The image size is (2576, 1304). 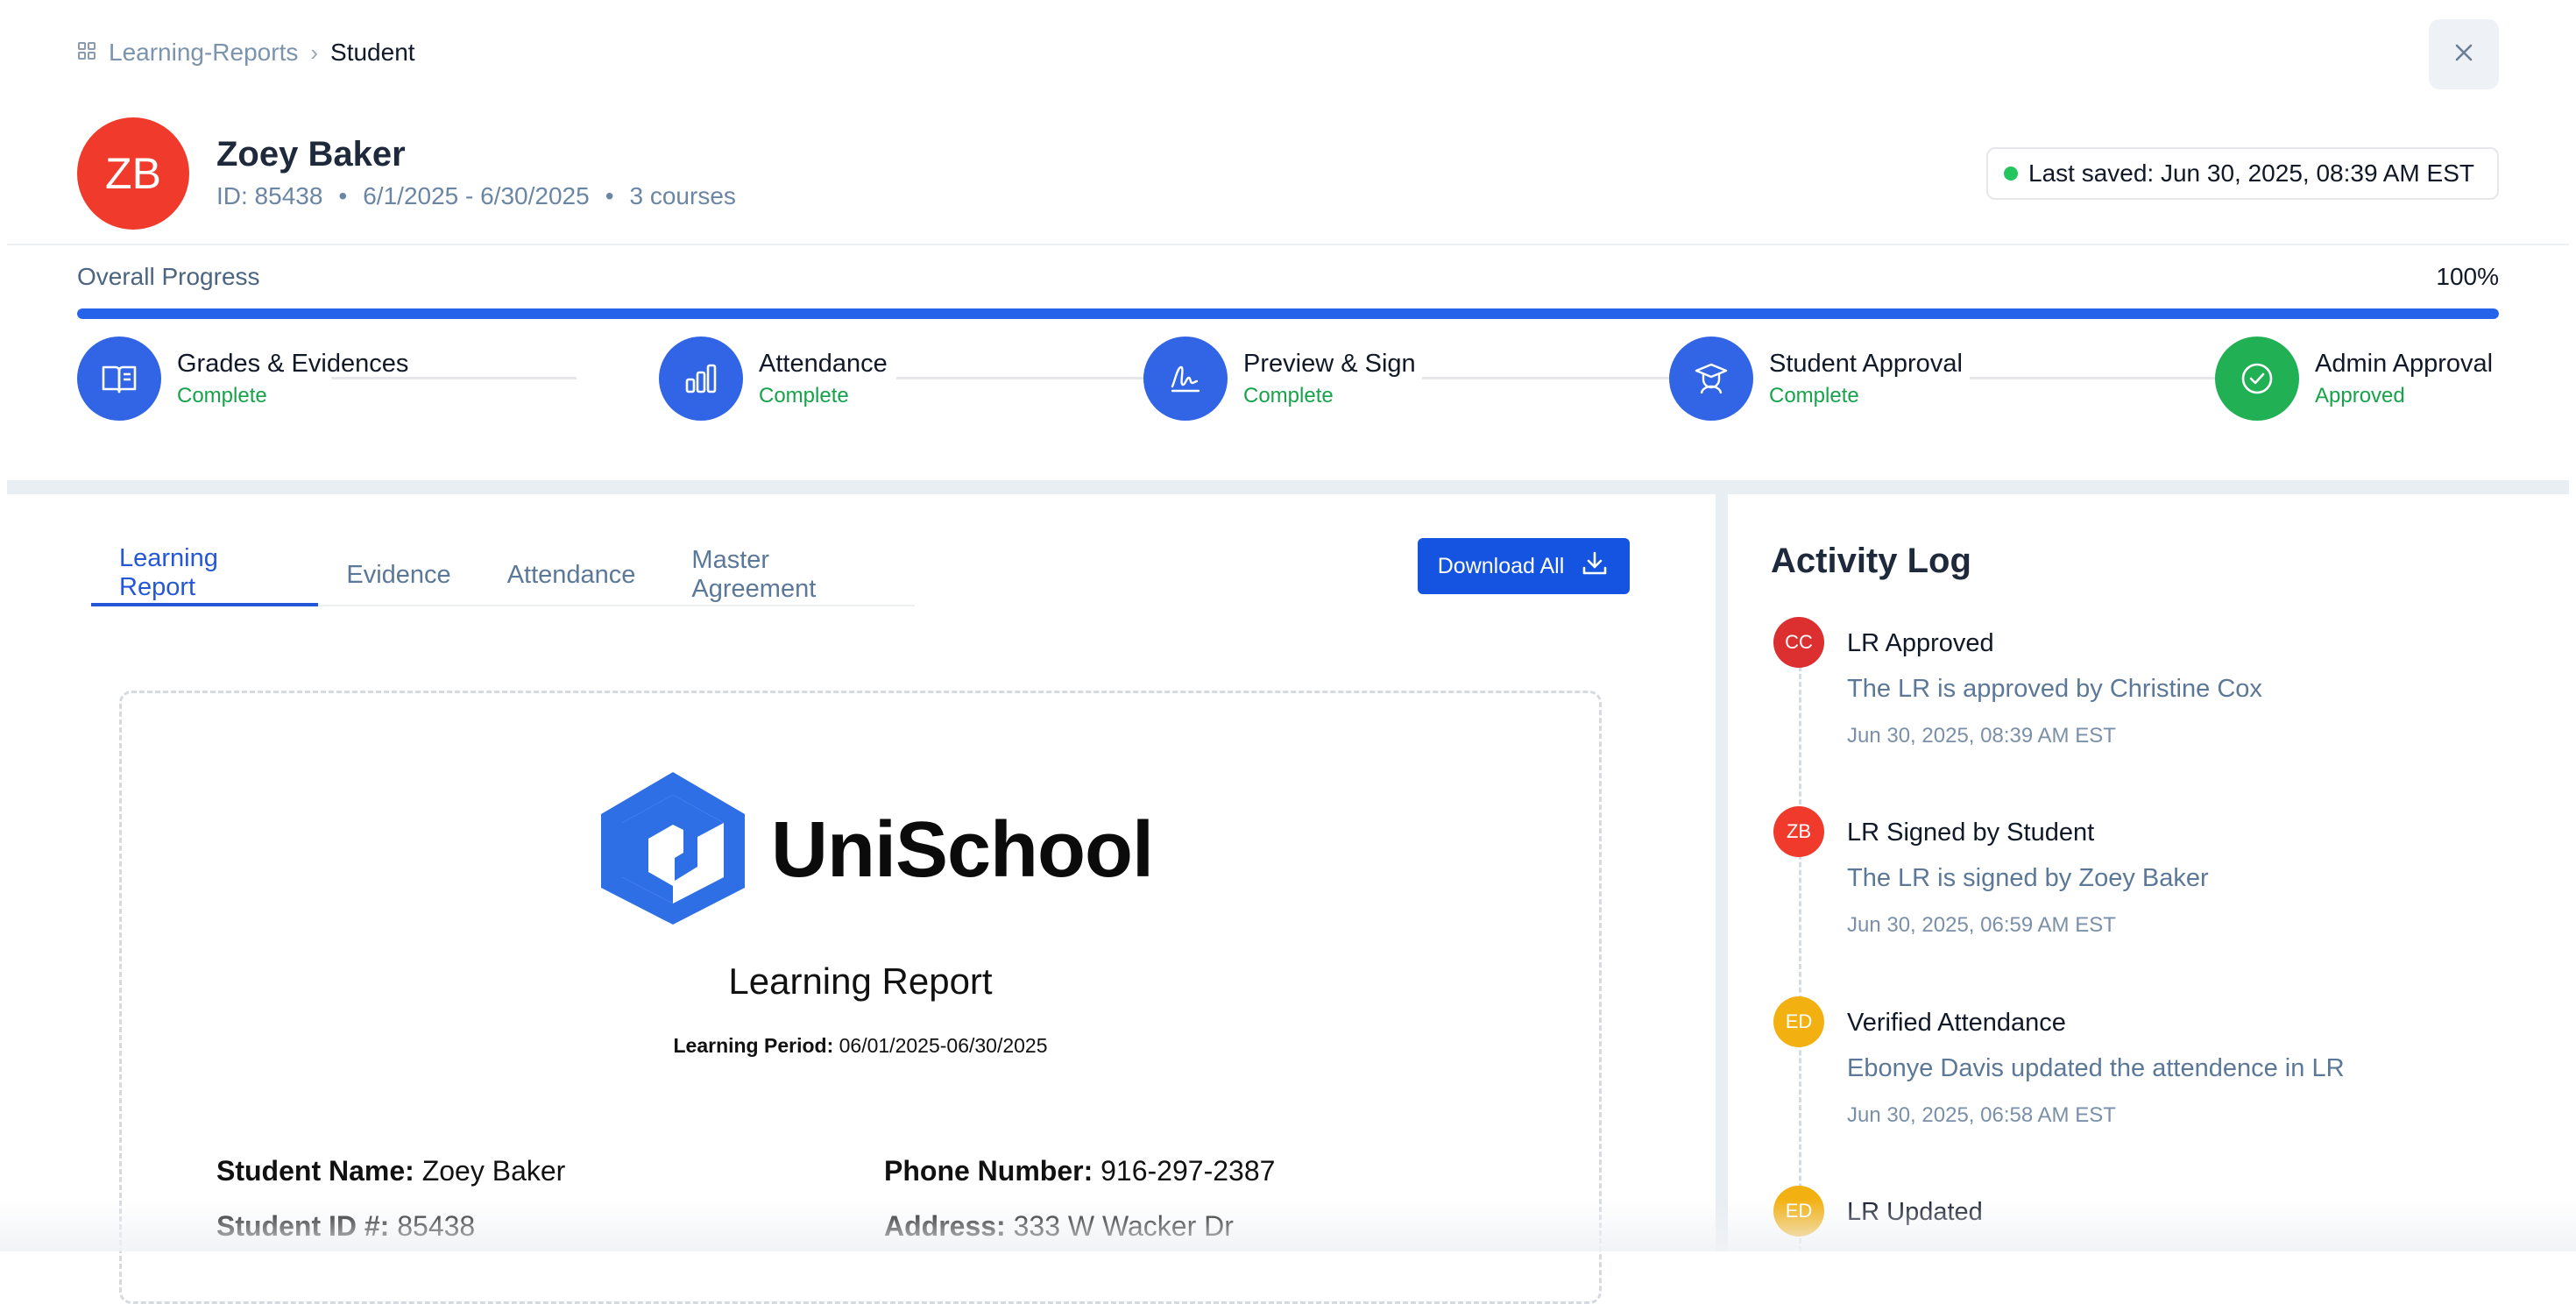 What do you see at coordinates (2028, 878) in the screenshot?
I see `activity-description: The LR is signed by Zoey Baker` at bounding box center [2028, 878].